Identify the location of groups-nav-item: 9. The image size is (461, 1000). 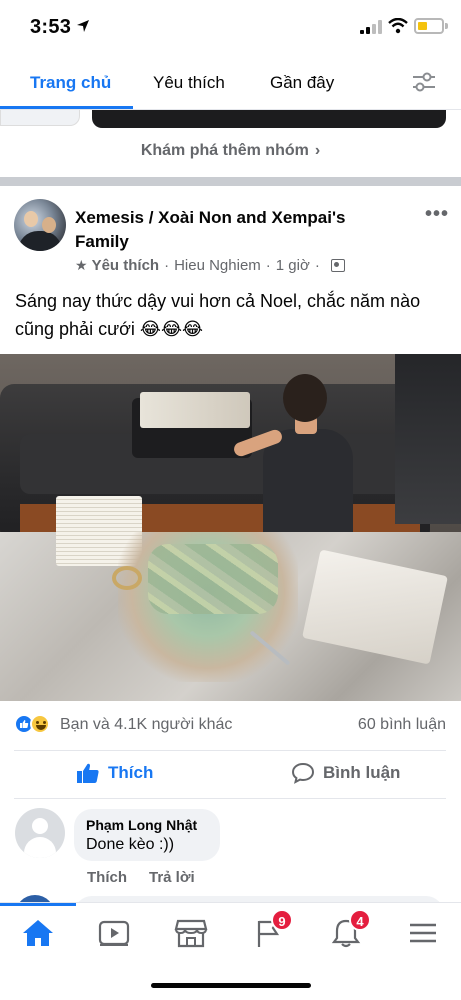
(272, 929).